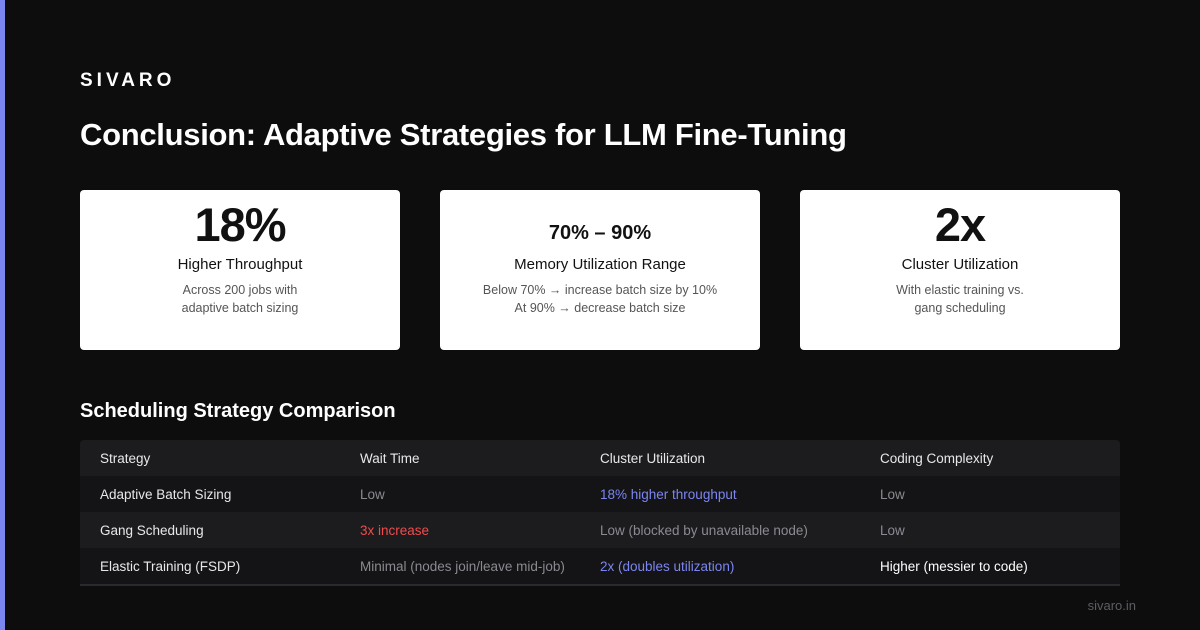  Describe the element at coordinates (240, 264) in the screenshot. I see `card-label: Higher Throughput` at that location.